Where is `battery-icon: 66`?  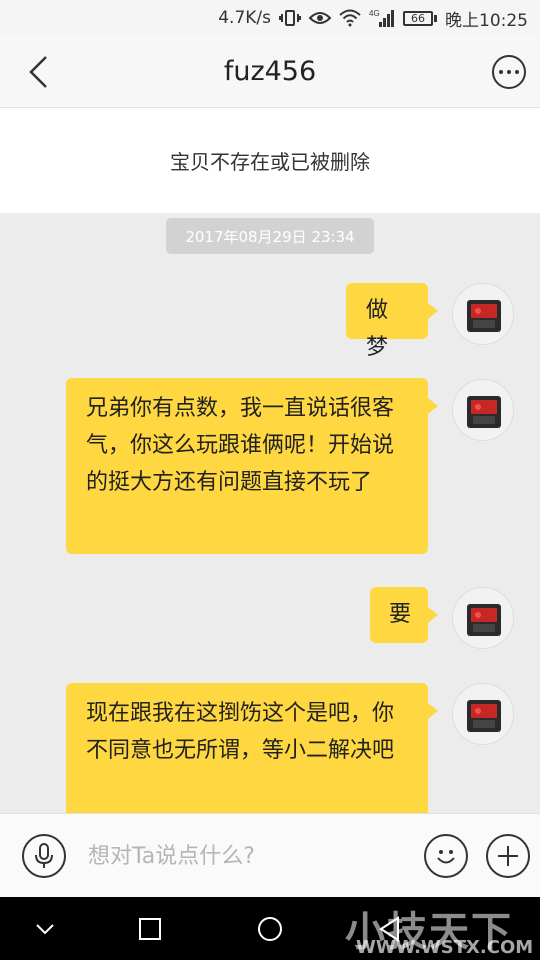
battery-icon: 66 is located at coordinates (420, 18).